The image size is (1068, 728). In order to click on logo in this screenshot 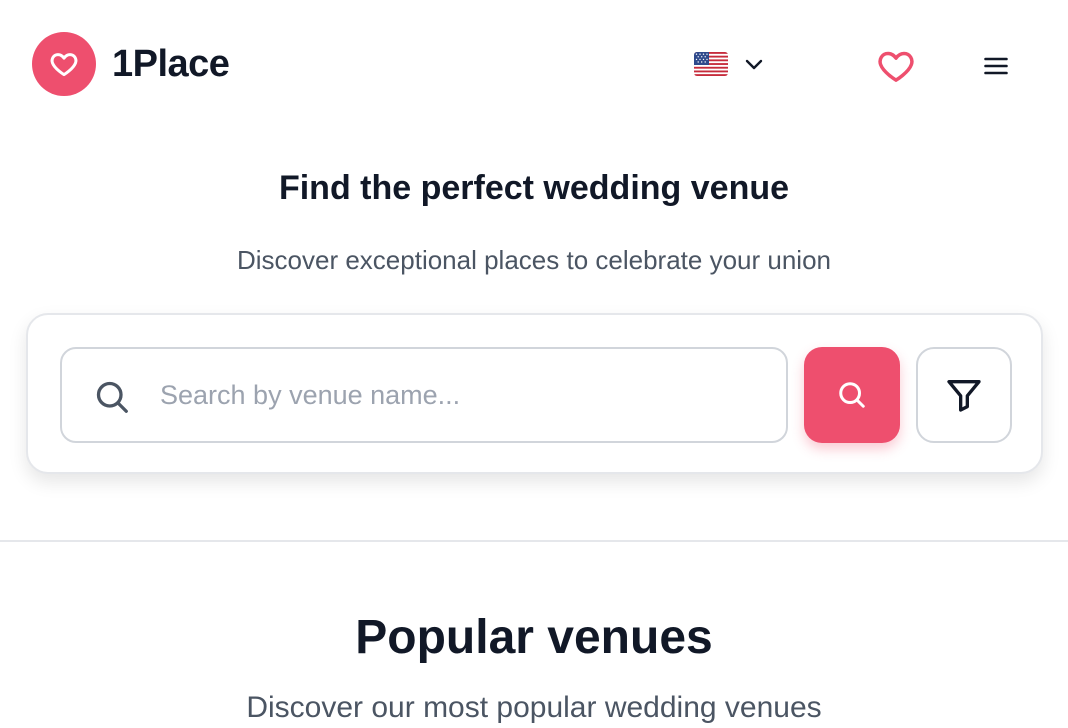, I will do `click(64, 64)`.